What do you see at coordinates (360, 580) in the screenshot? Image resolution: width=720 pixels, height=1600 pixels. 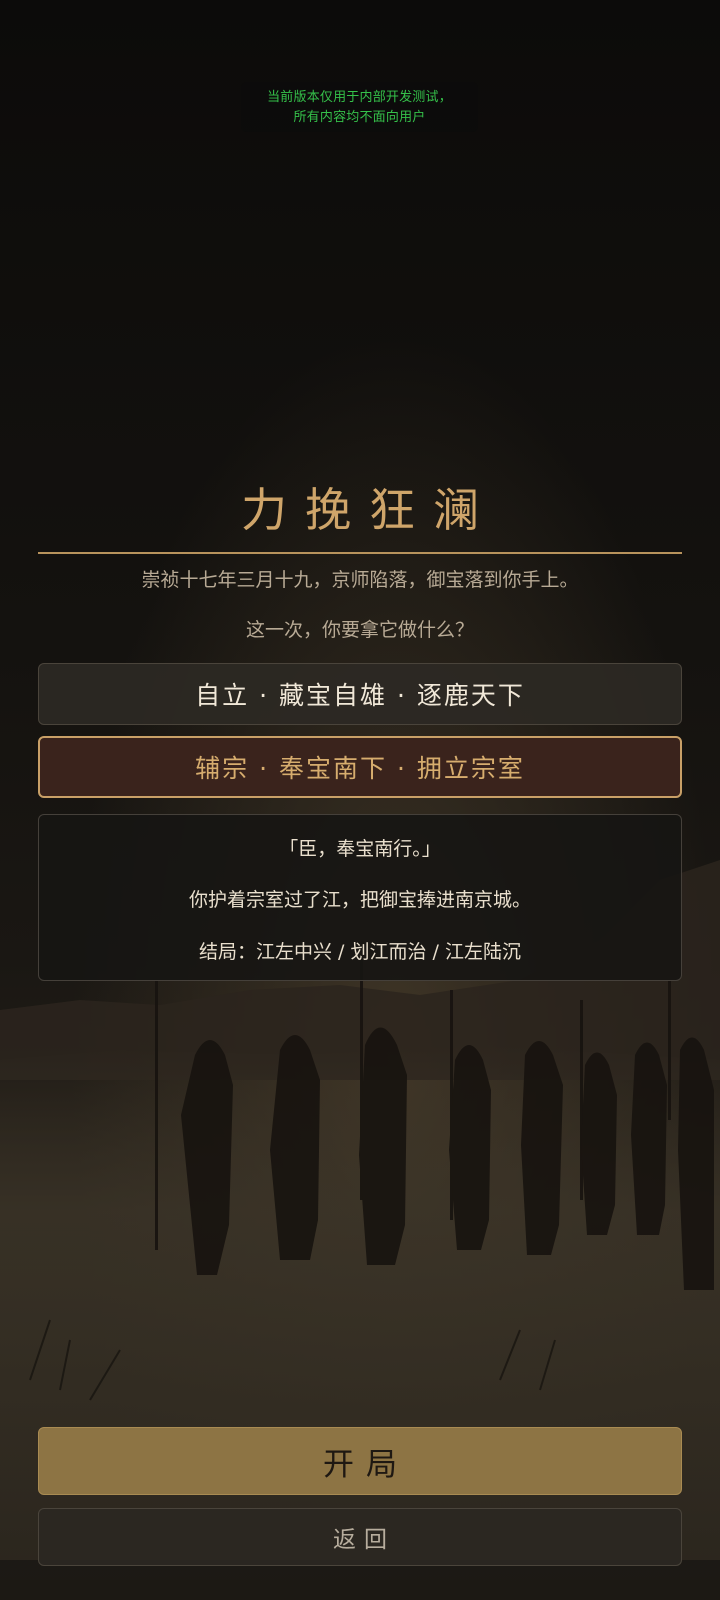 I see `story-intro-text: 崇祯十七年三月十九，京师陷落，御宝落到你手上。` at bounding box center [360, 580].